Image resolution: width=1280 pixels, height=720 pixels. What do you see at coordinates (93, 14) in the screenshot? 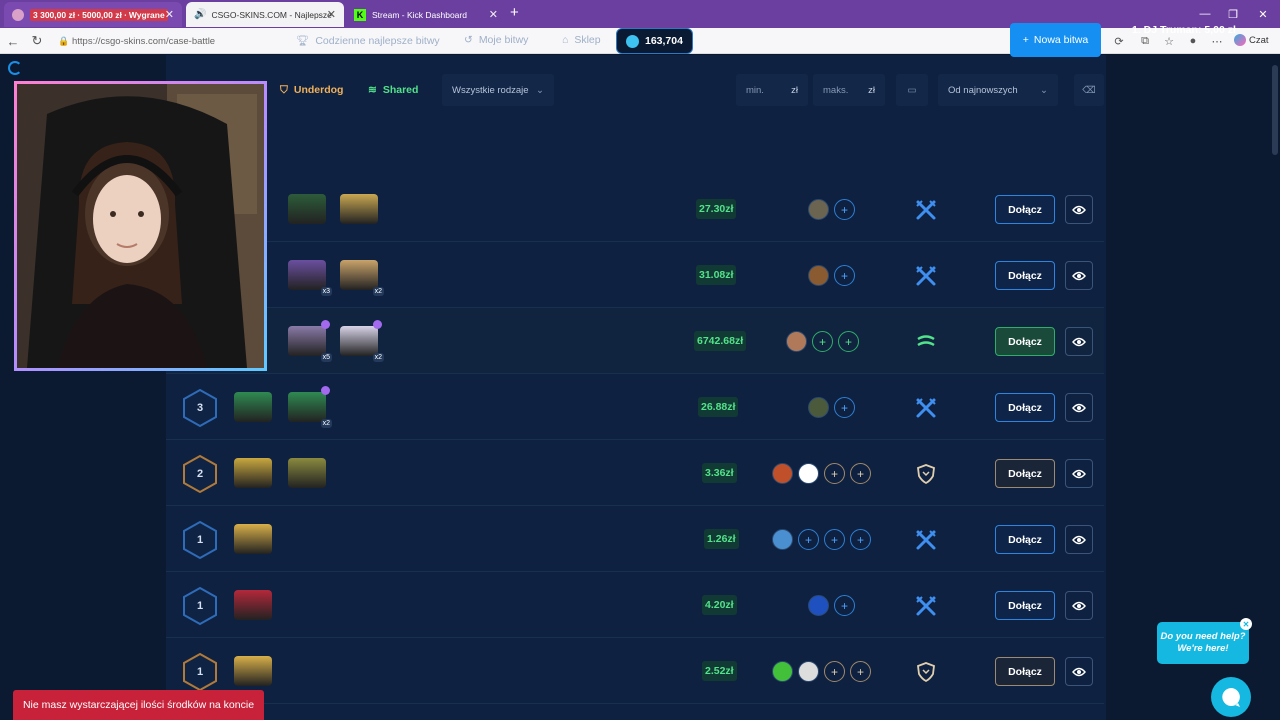
I see `tab-wygrane: 3 300,00 zł ∙ 5000,00 zł ∙ Wygrane ✕` at bounding box center [93, 14].